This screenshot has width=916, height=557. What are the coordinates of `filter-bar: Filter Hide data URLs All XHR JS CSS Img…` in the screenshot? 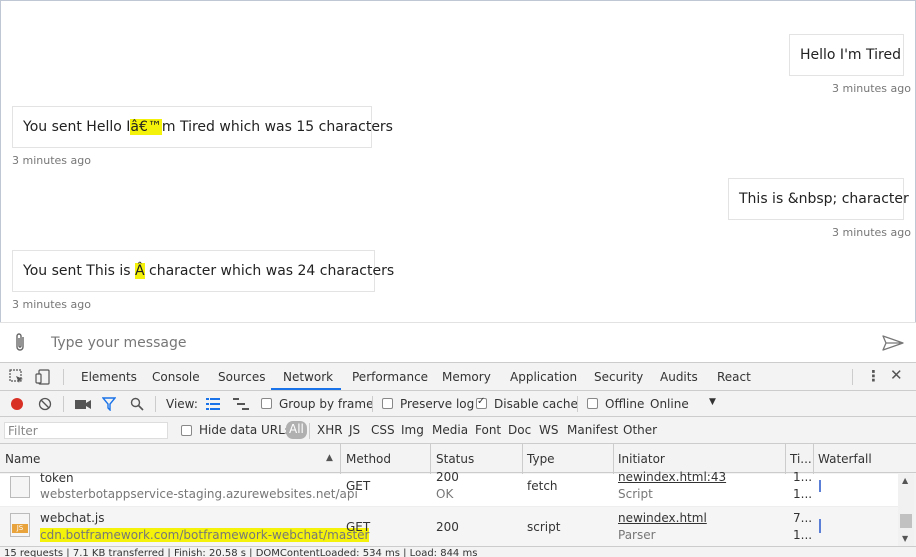 It's located at (458, 430).